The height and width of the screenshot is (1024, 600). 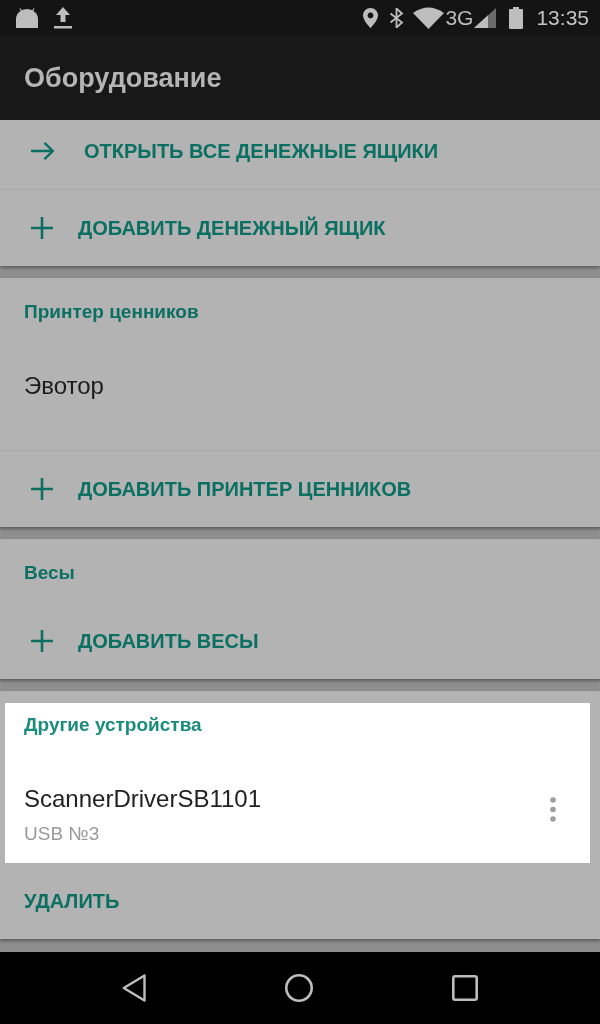 What do you see at coordinates (49, 573) in the screenshot?
I see `section-title: Весы` at bounding box center [49, 573].